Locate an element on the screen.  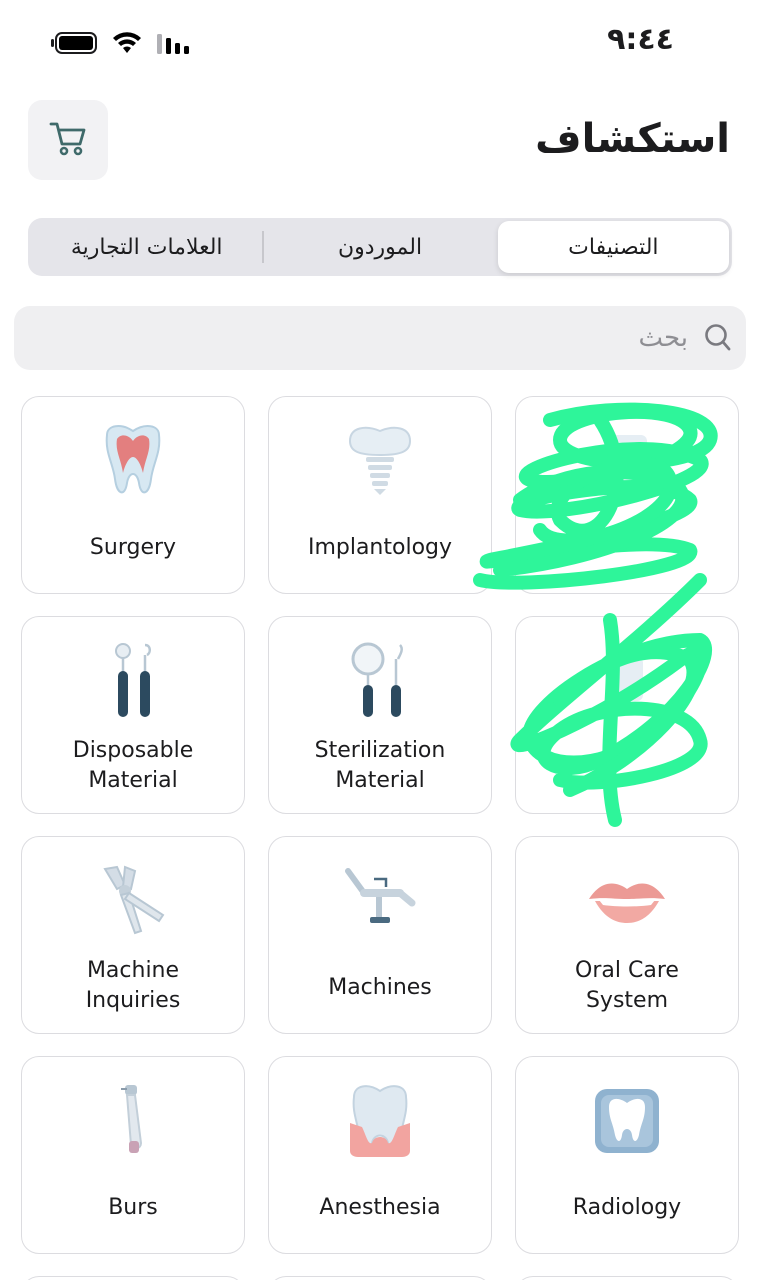
mirror-probe-icon is located at coordinates (380, 681).